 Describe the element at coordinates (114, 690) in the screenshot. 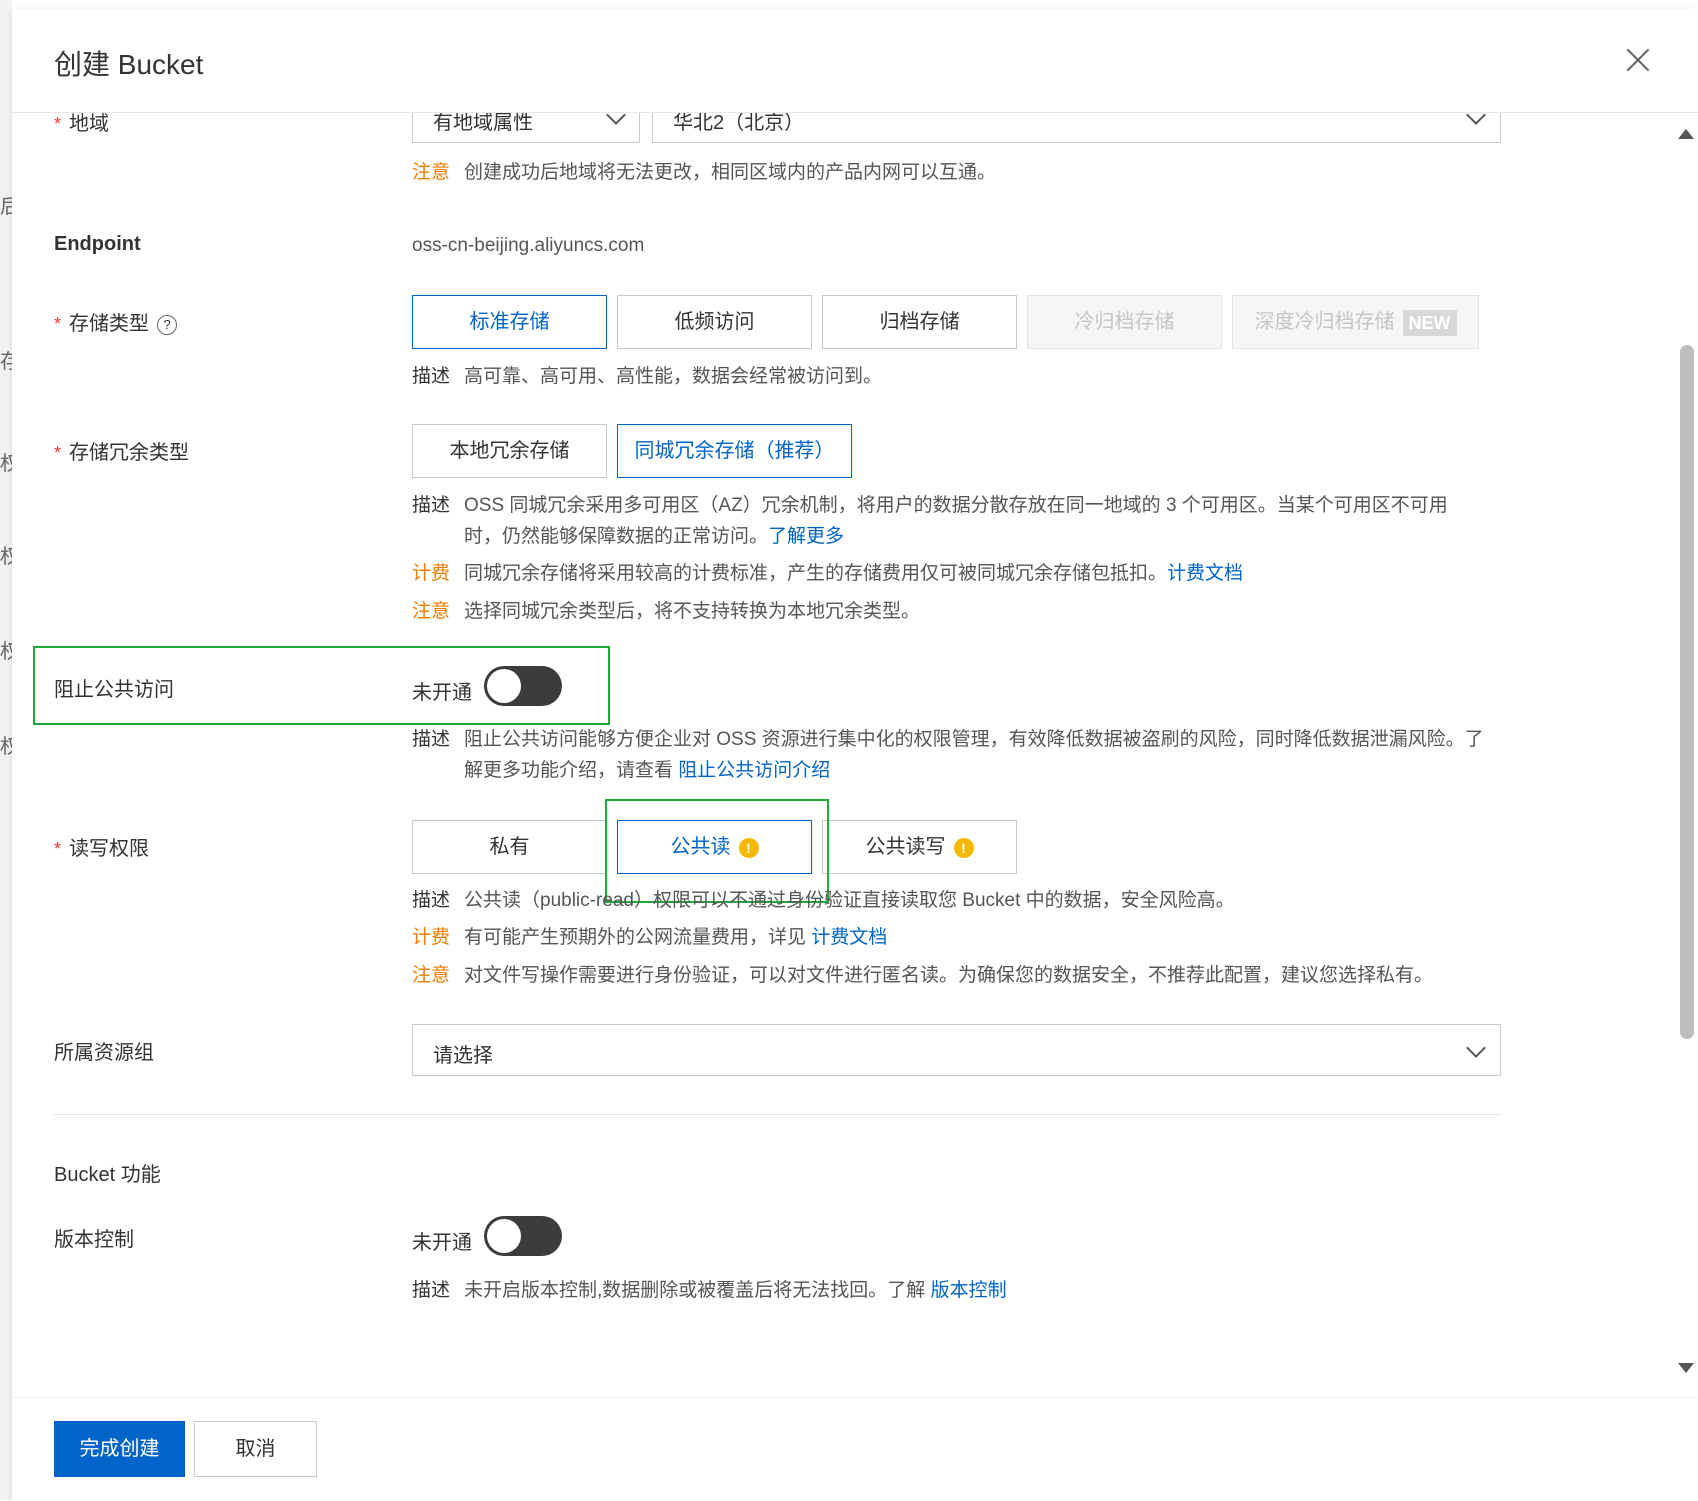

I see `block-public-label: 阻止公共访问` at that location.